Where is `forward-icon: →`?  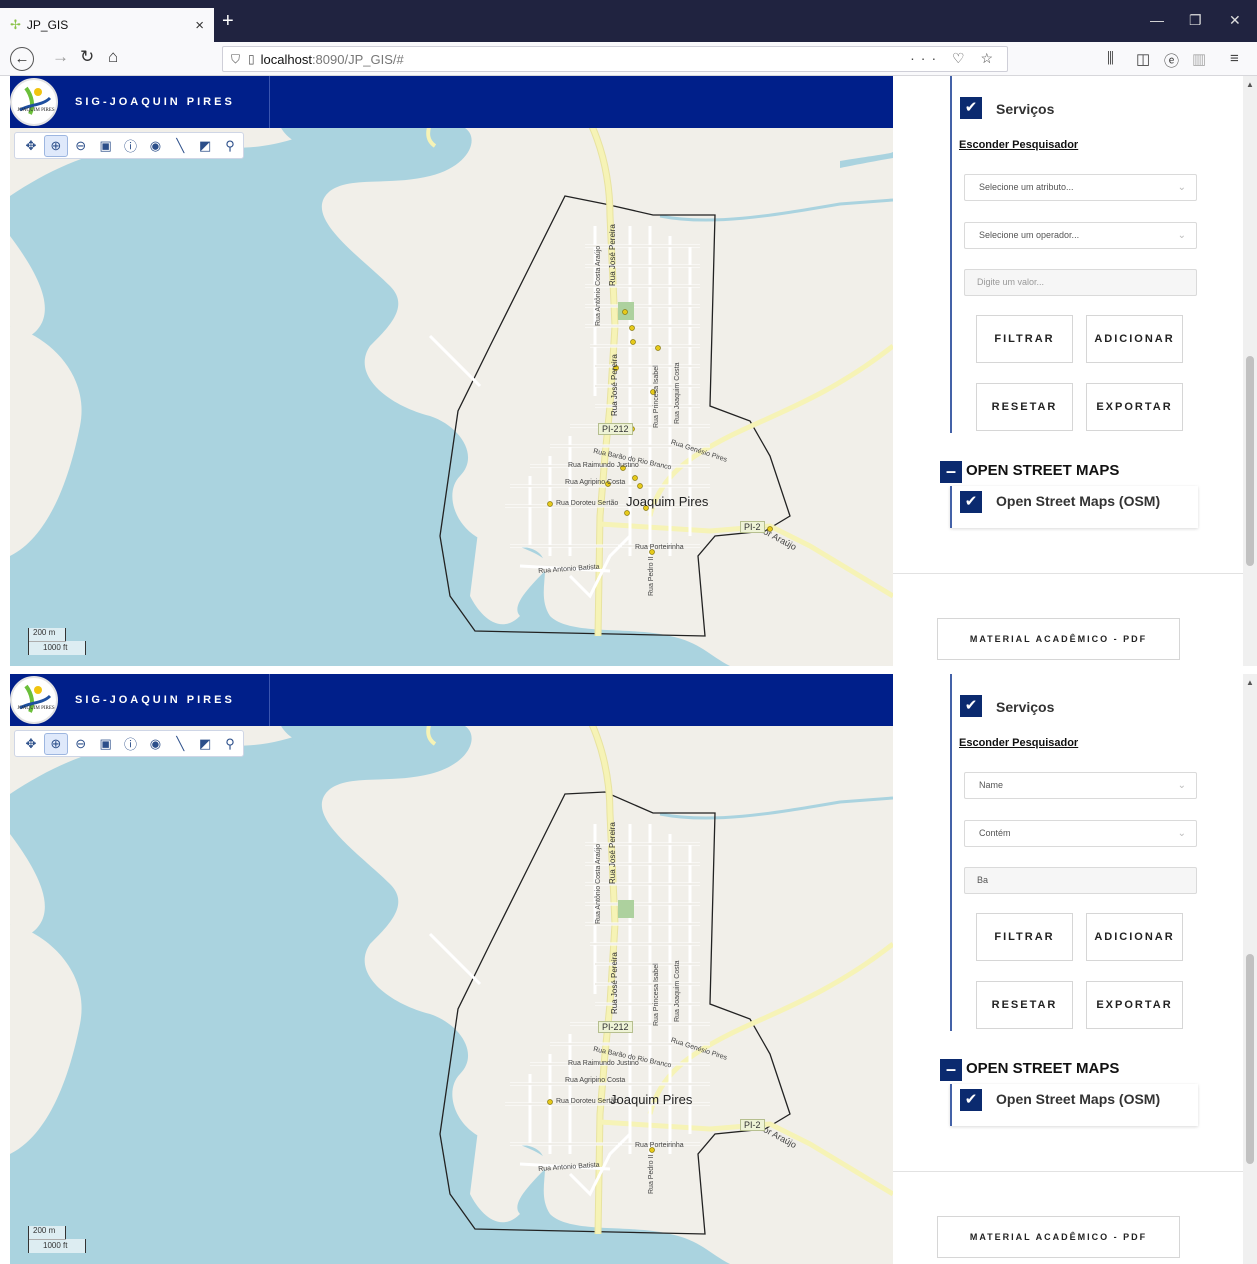
forward-icon: → is located at coordinates (60, 57).